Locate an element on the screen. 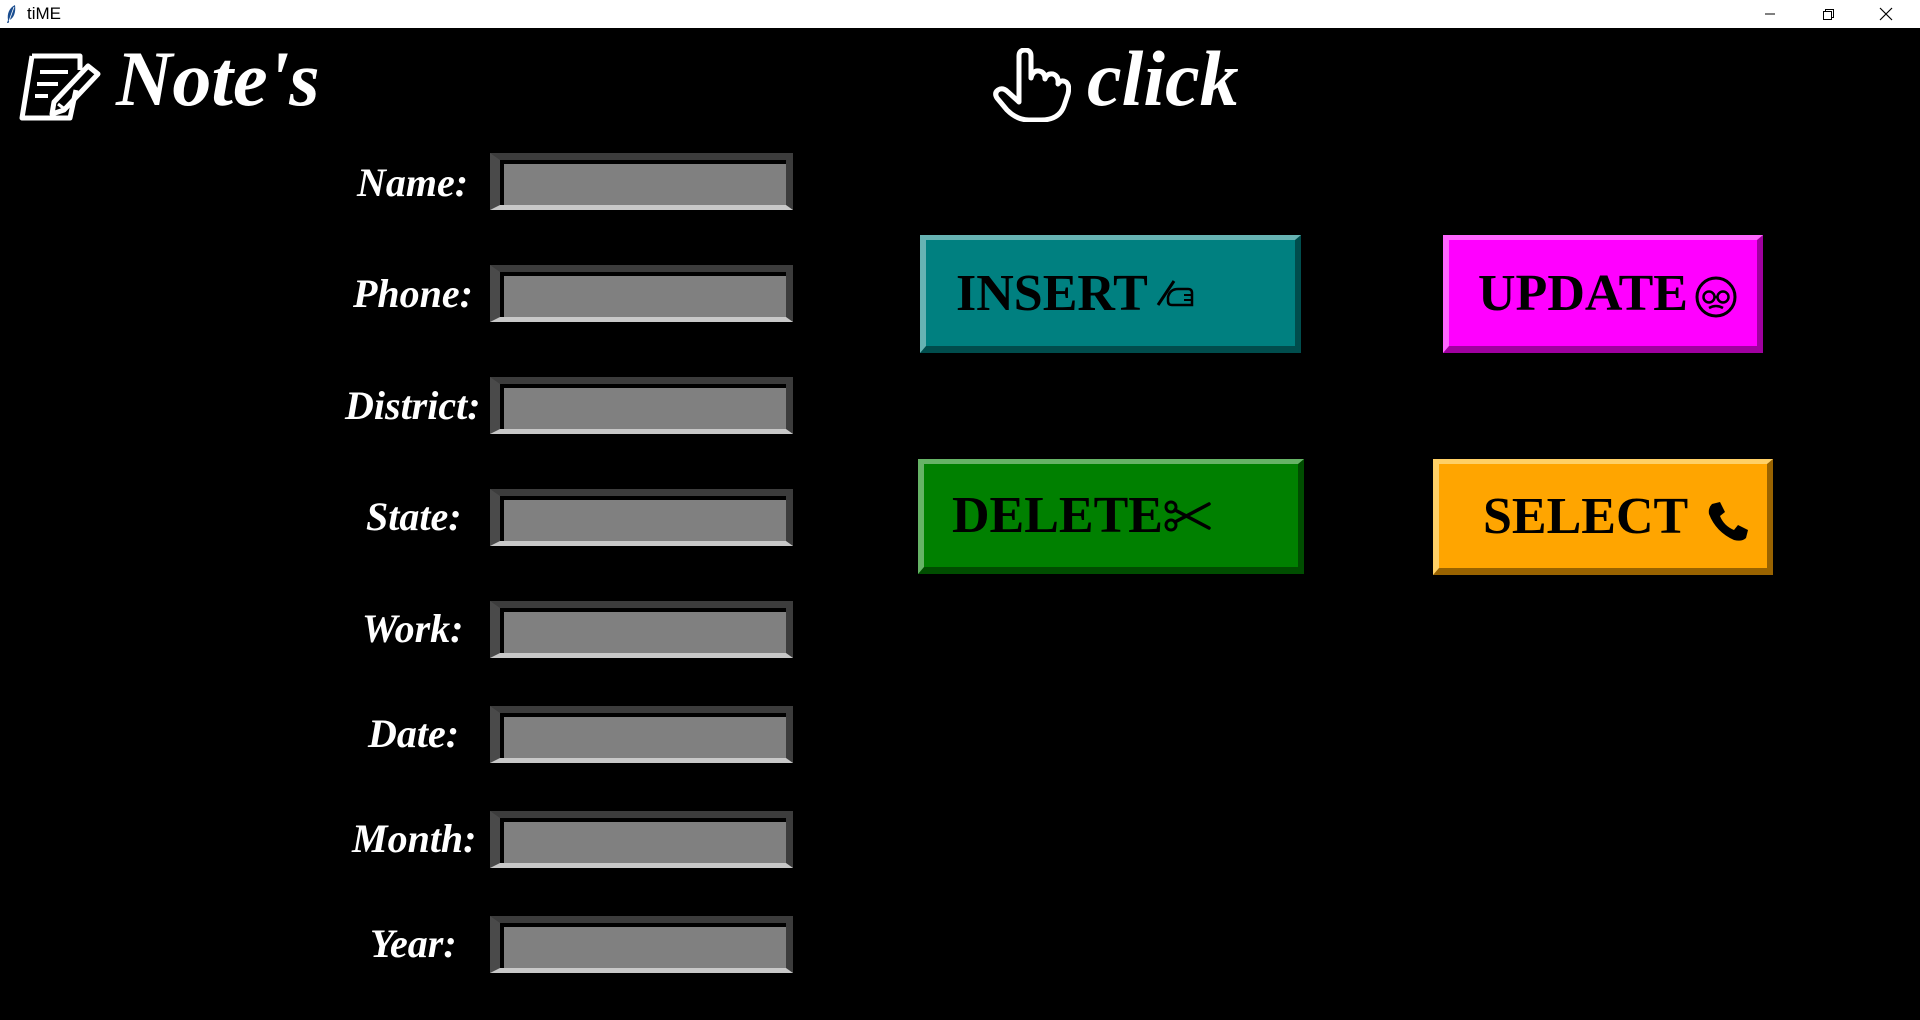  name-field is located at coordinates (643, 182).